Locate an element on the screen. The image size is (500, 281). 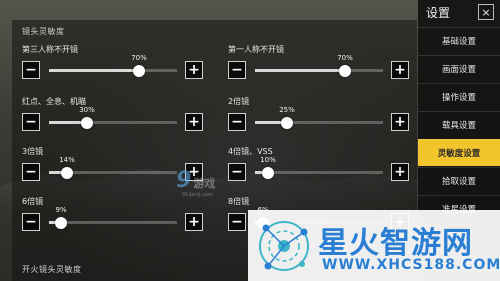
slider-track: 10% is located at coordinates (319, 167).